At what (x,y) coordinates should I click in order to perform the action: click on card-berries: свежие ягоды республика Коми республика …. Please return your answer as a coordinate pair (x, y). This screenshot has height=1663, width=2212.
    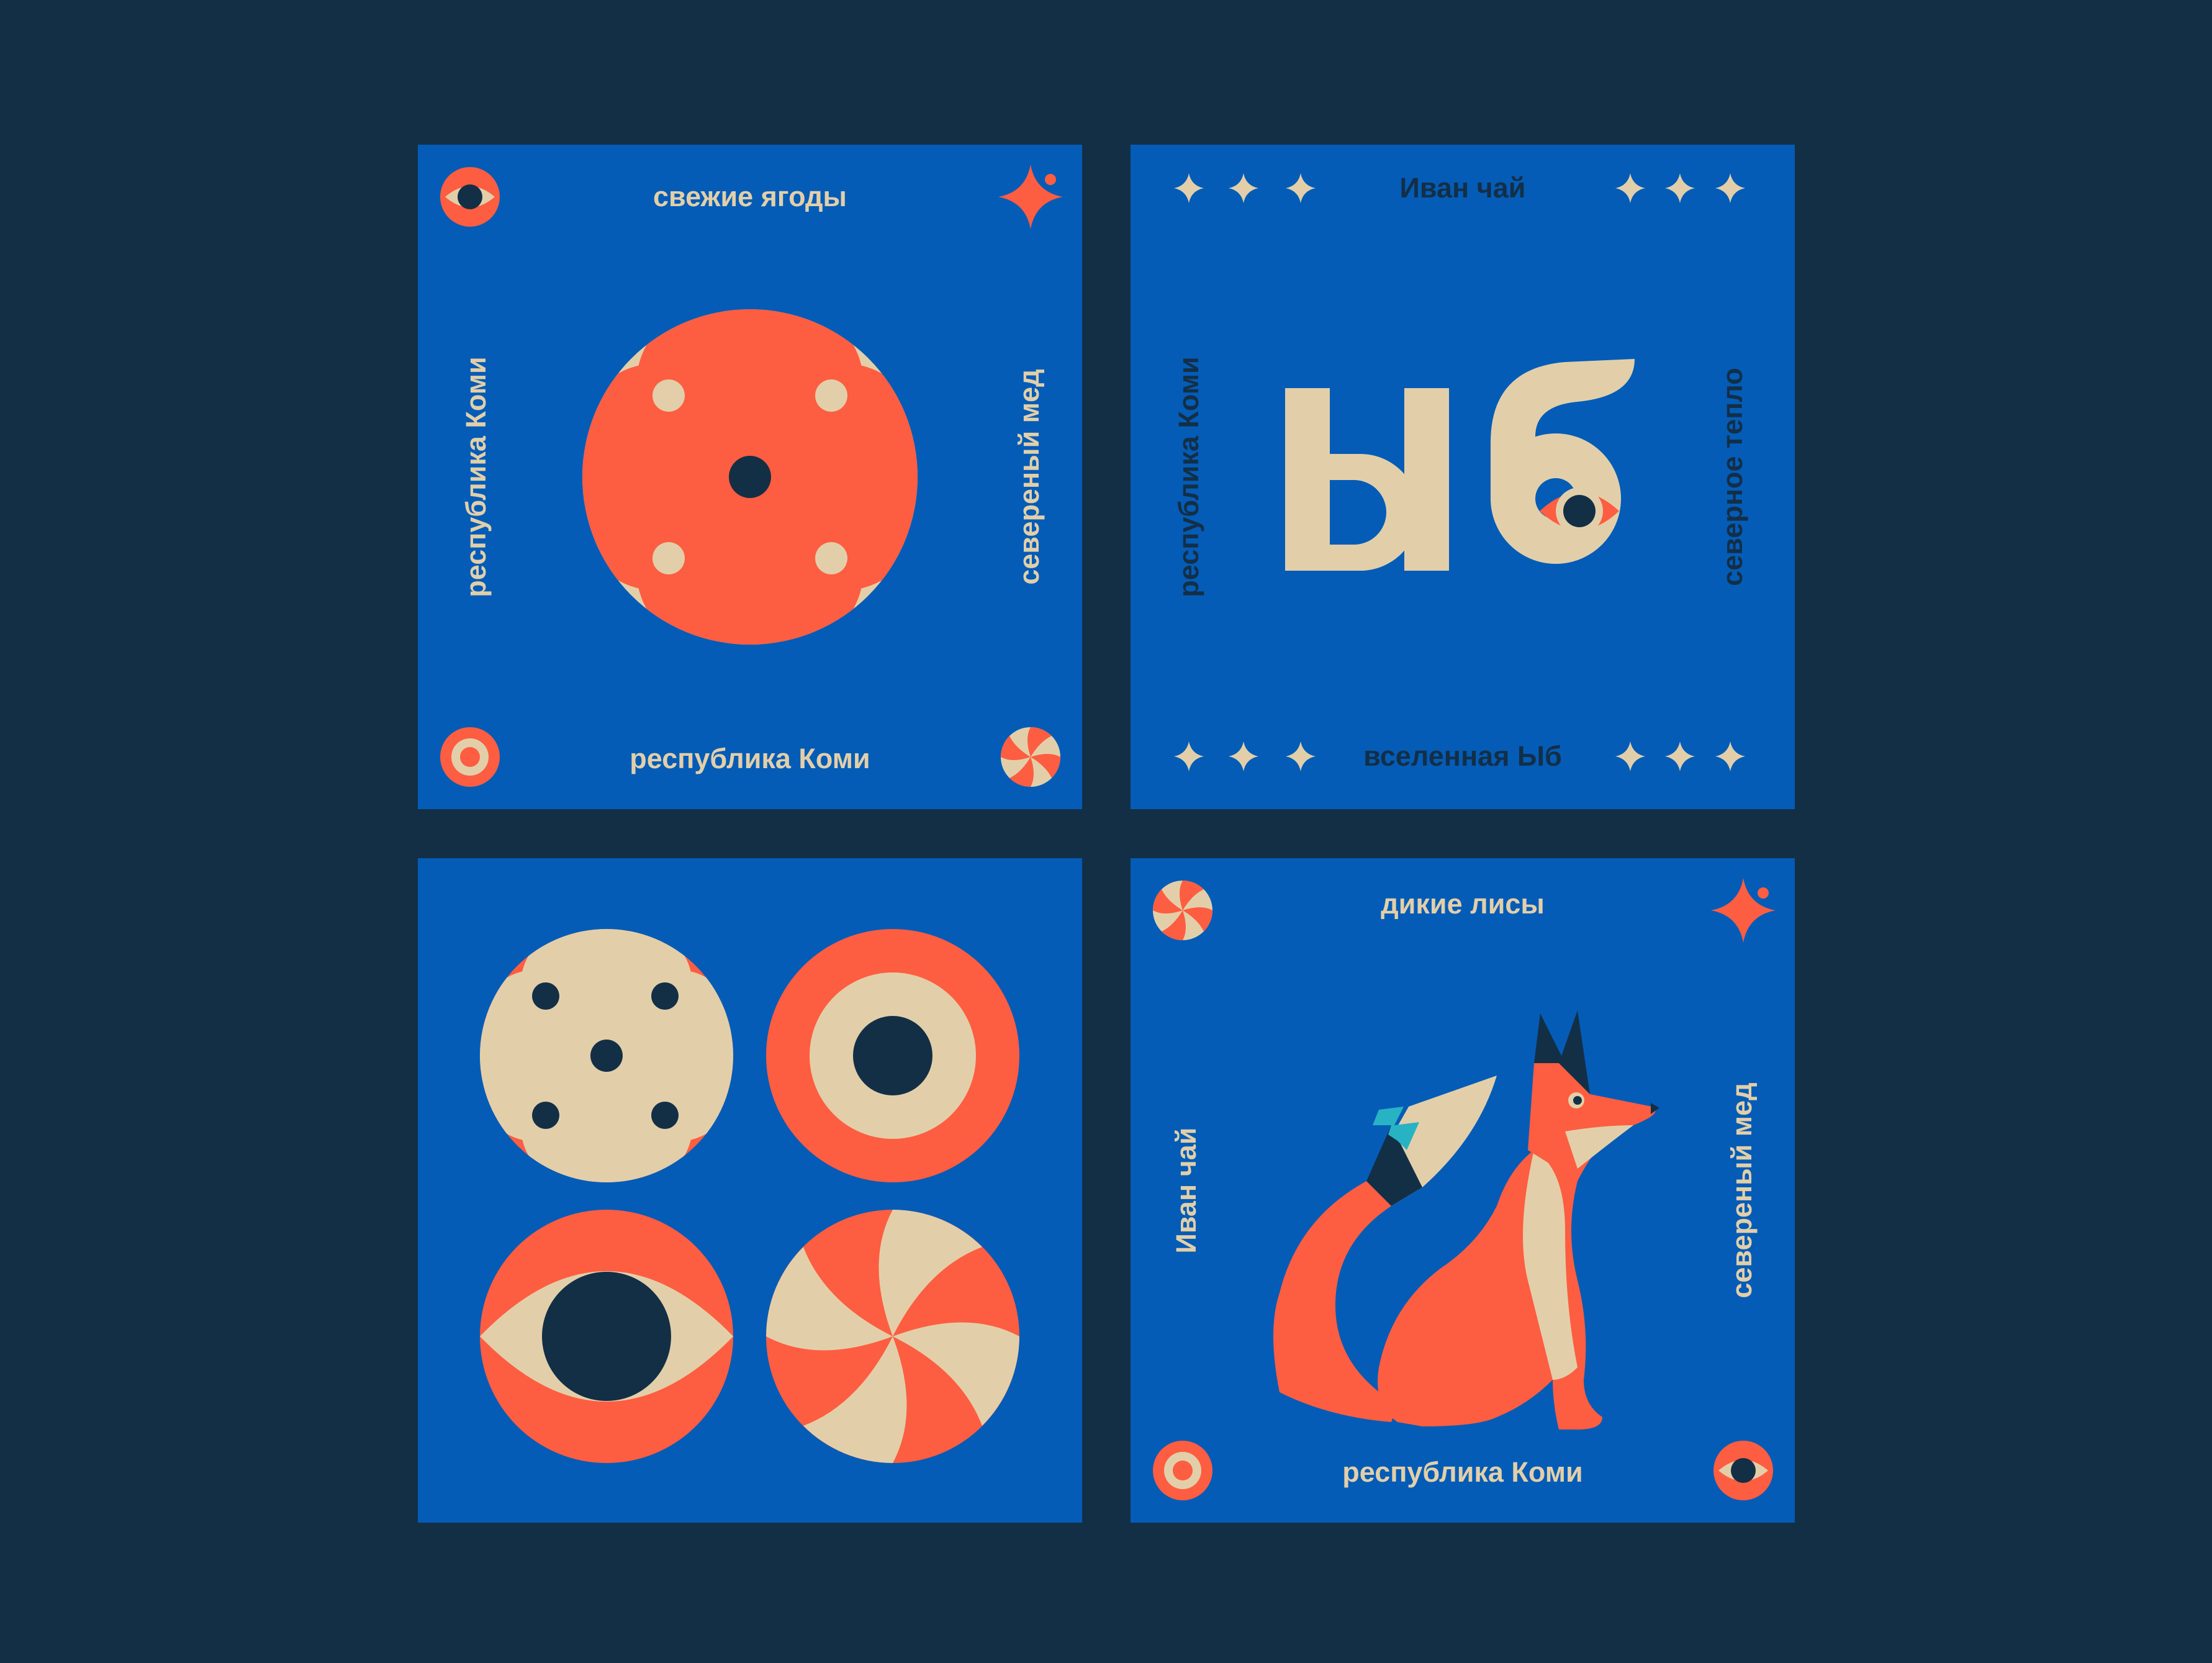
    Looking at the image, I should click on (750, 477).